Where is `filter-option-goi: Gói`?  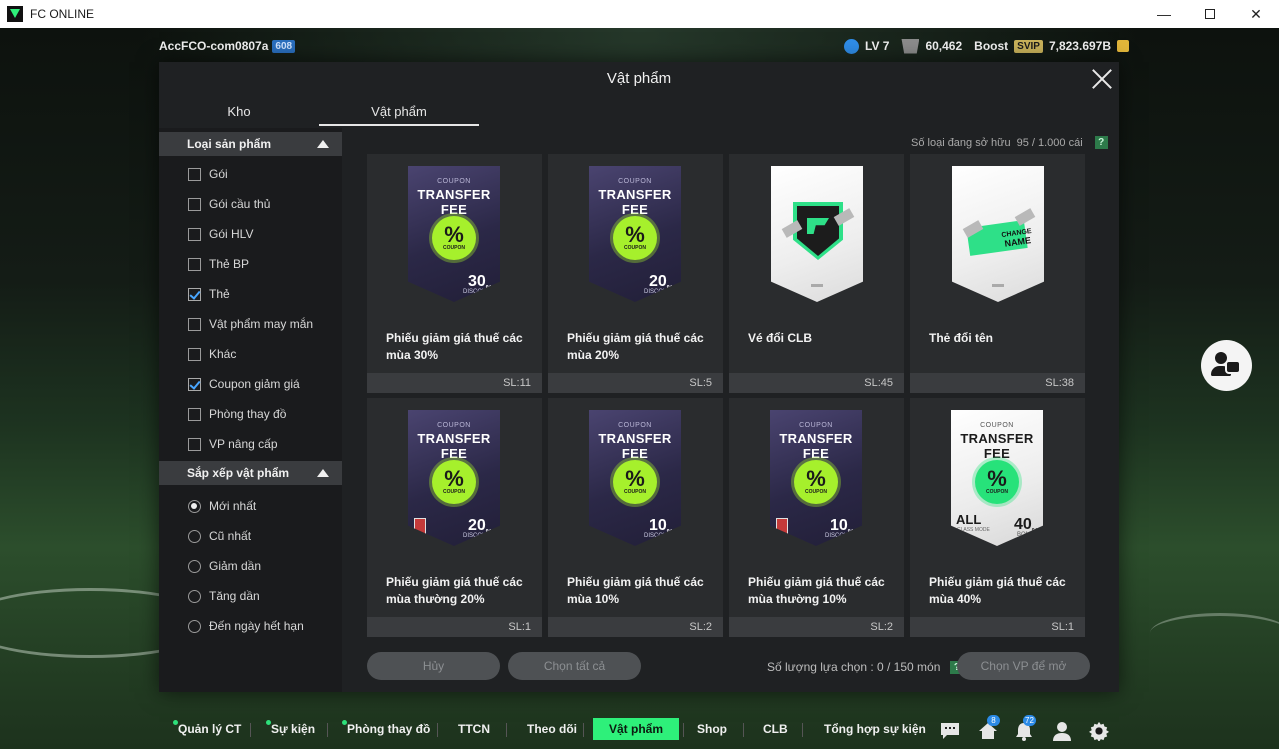 filter-option-goi: Gói is located at coordinates (208, 174).